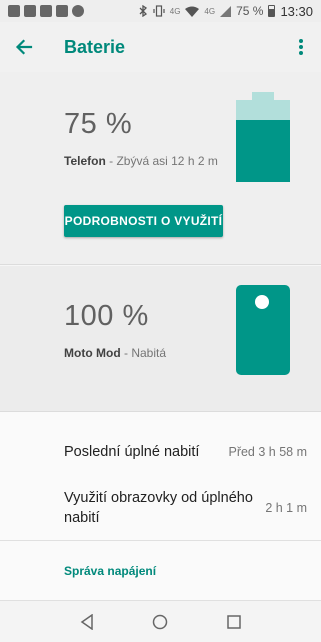 The width and height of the screenshot is (321, 642). What do you see at coordinates (143, 221) in the screenshot?
I see `usage-details-button: PODROBNOSTI O VYUŽITÍ` at bounding box center [143, 221].